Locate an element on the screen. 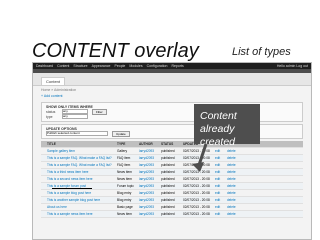  update-button: Update is located at coordinates (121, 133).